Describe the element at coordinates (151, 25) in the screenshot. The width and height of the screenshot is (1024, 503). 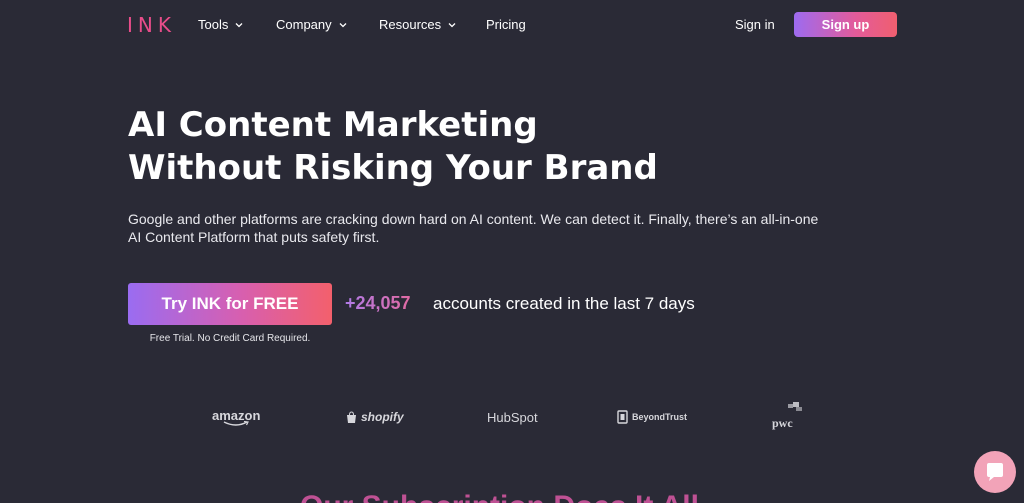
I see `ink-logo: INK` at that location.